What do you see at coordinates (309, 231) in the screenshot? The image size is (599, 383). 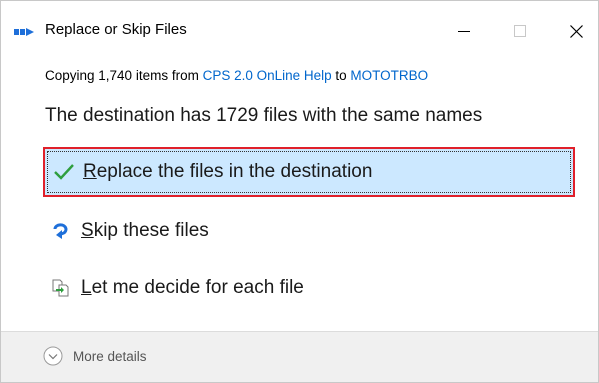 I see `skip-files-option: Skip these files` at bounding box center [309, 231].